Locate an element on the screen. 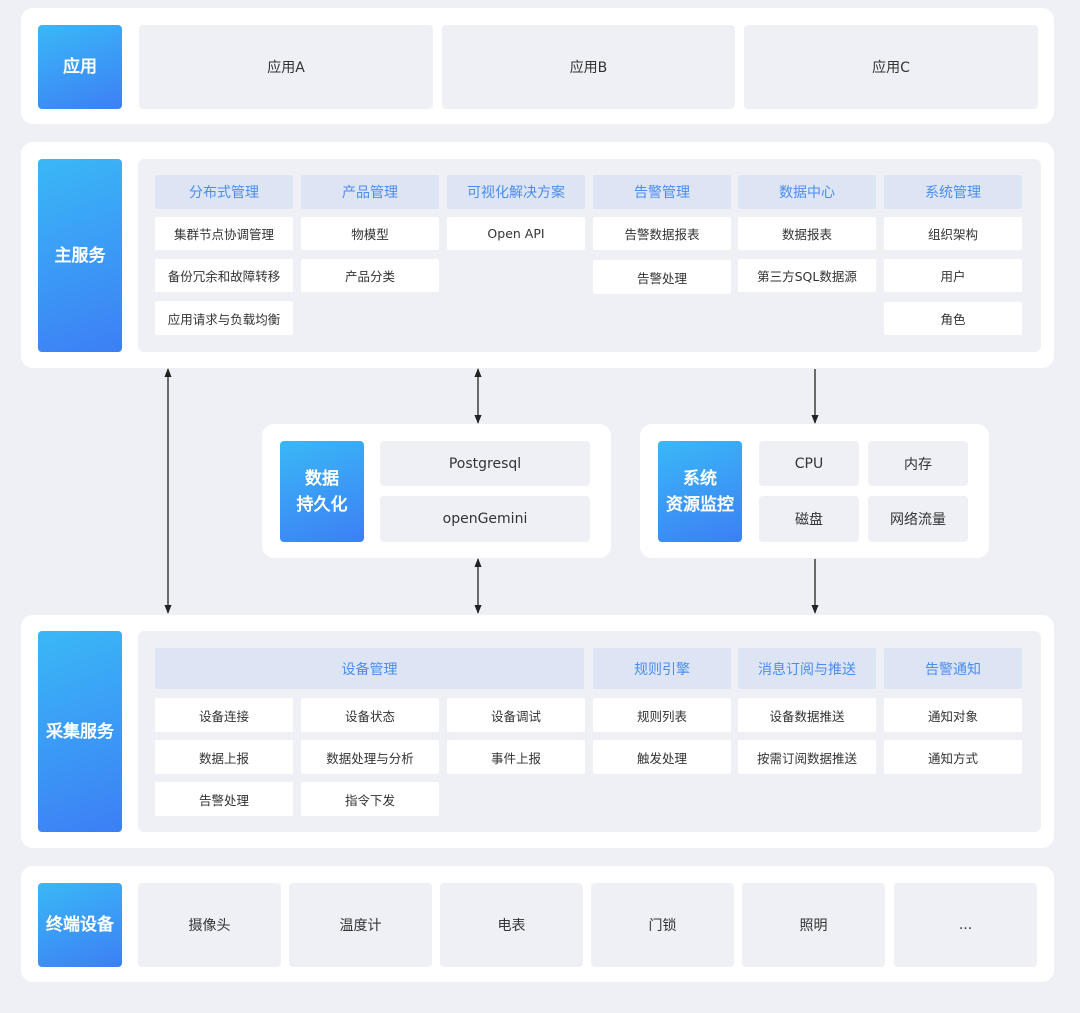 Image resolution: width=1080 pixels, height=1013 pixels. device-mgmt-item: 设备状态 is located at coordinates (370, 715).